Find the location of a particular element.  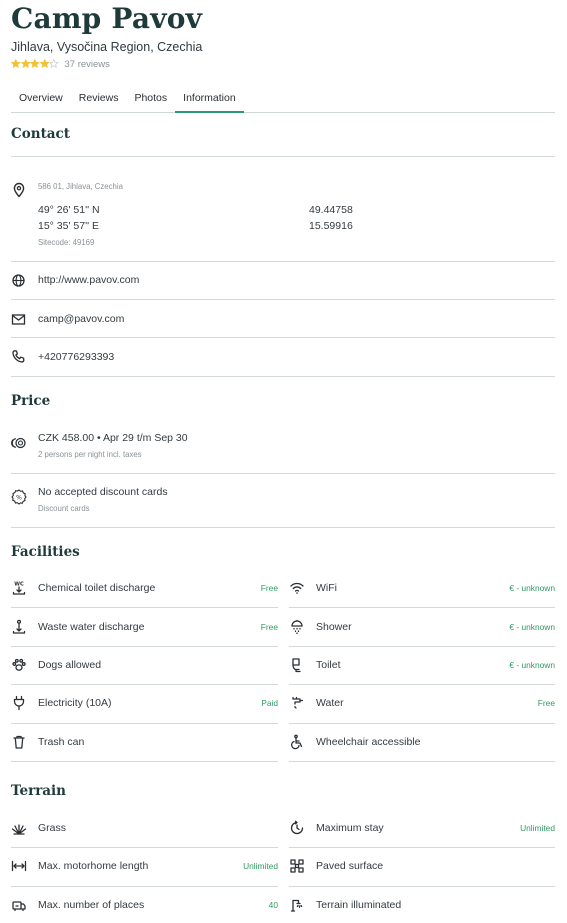

facility-row: Water Free is located at coordinates (422, 704).